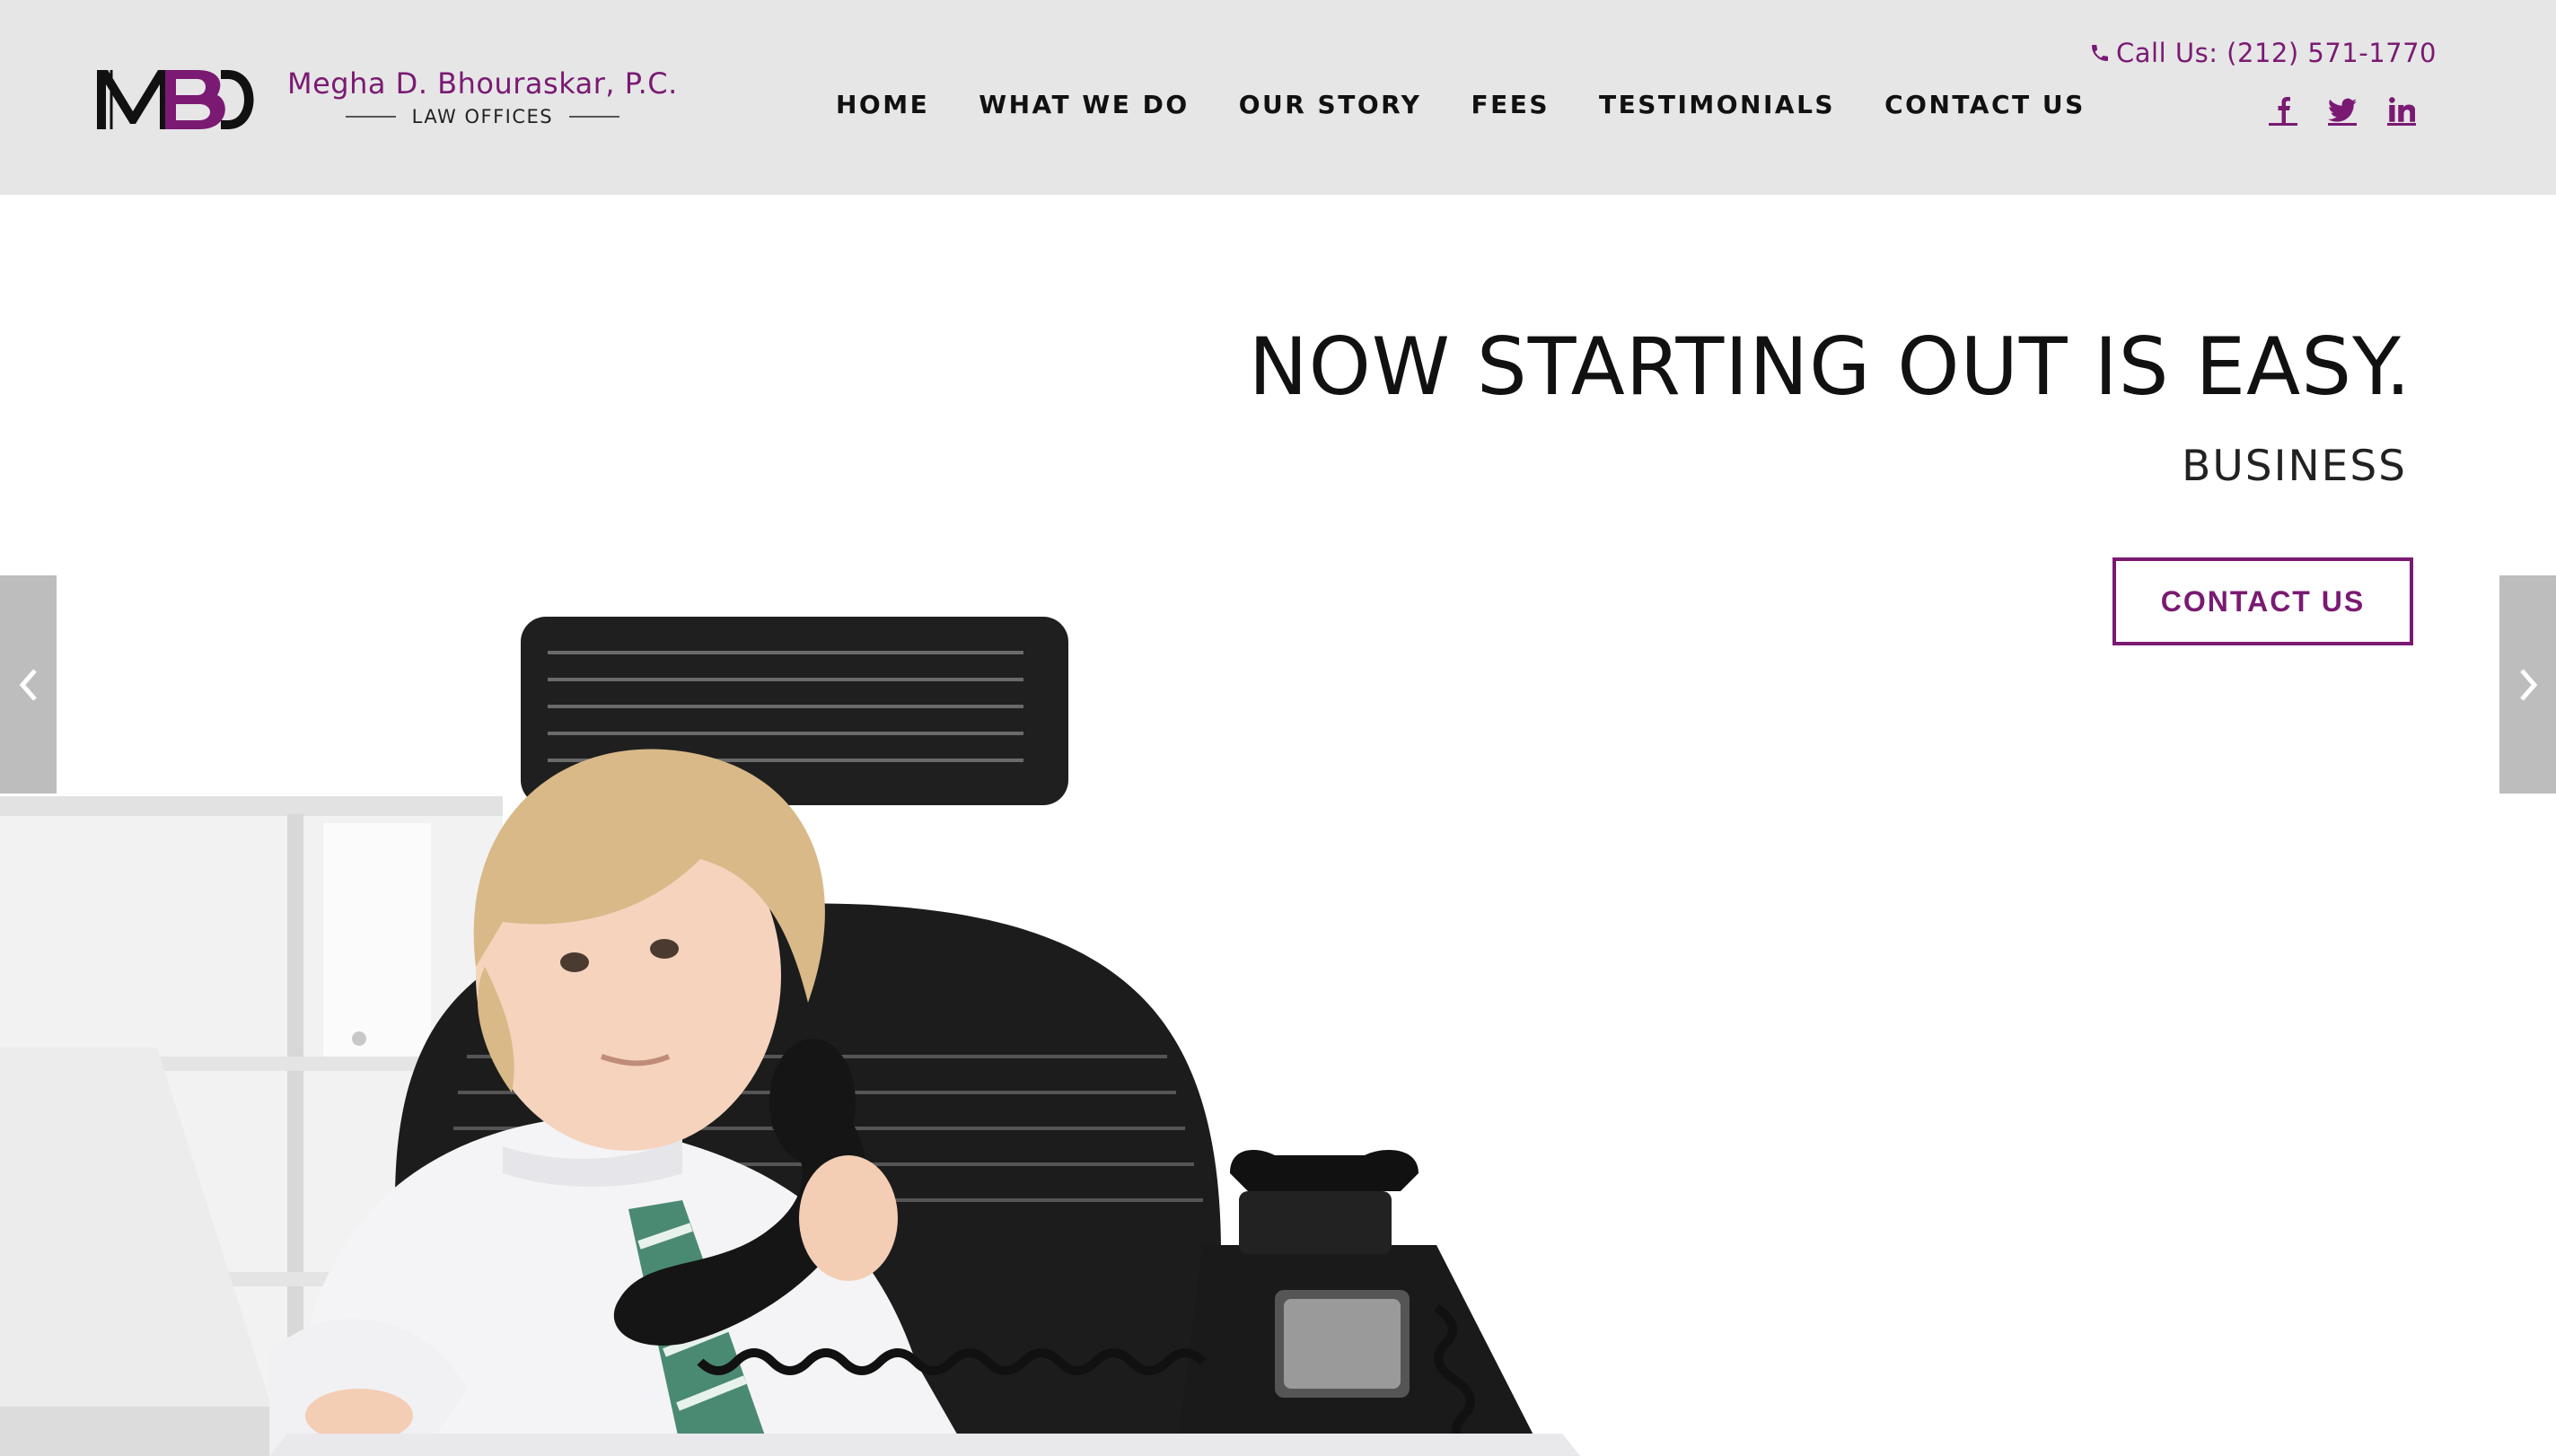 The height and width of the screenshot is (1456, 2556). Describe the element at coordinates (595, 117) in the screenshot. I see `subtitle-rule-right` at that location.